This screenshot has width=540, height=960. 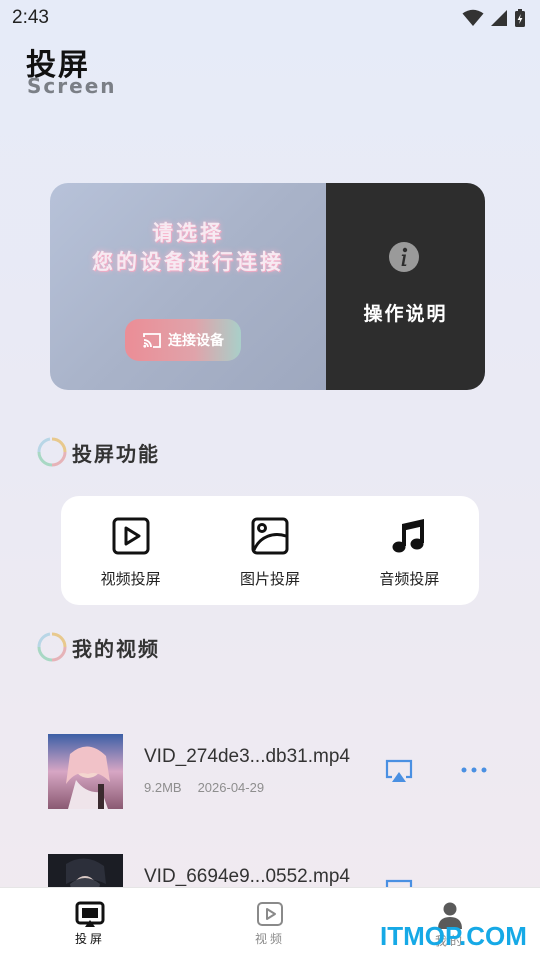 What do you see at coordinates (404, 257) in the screenshot?
I see `info-icon` at bounding box center [404, 257].